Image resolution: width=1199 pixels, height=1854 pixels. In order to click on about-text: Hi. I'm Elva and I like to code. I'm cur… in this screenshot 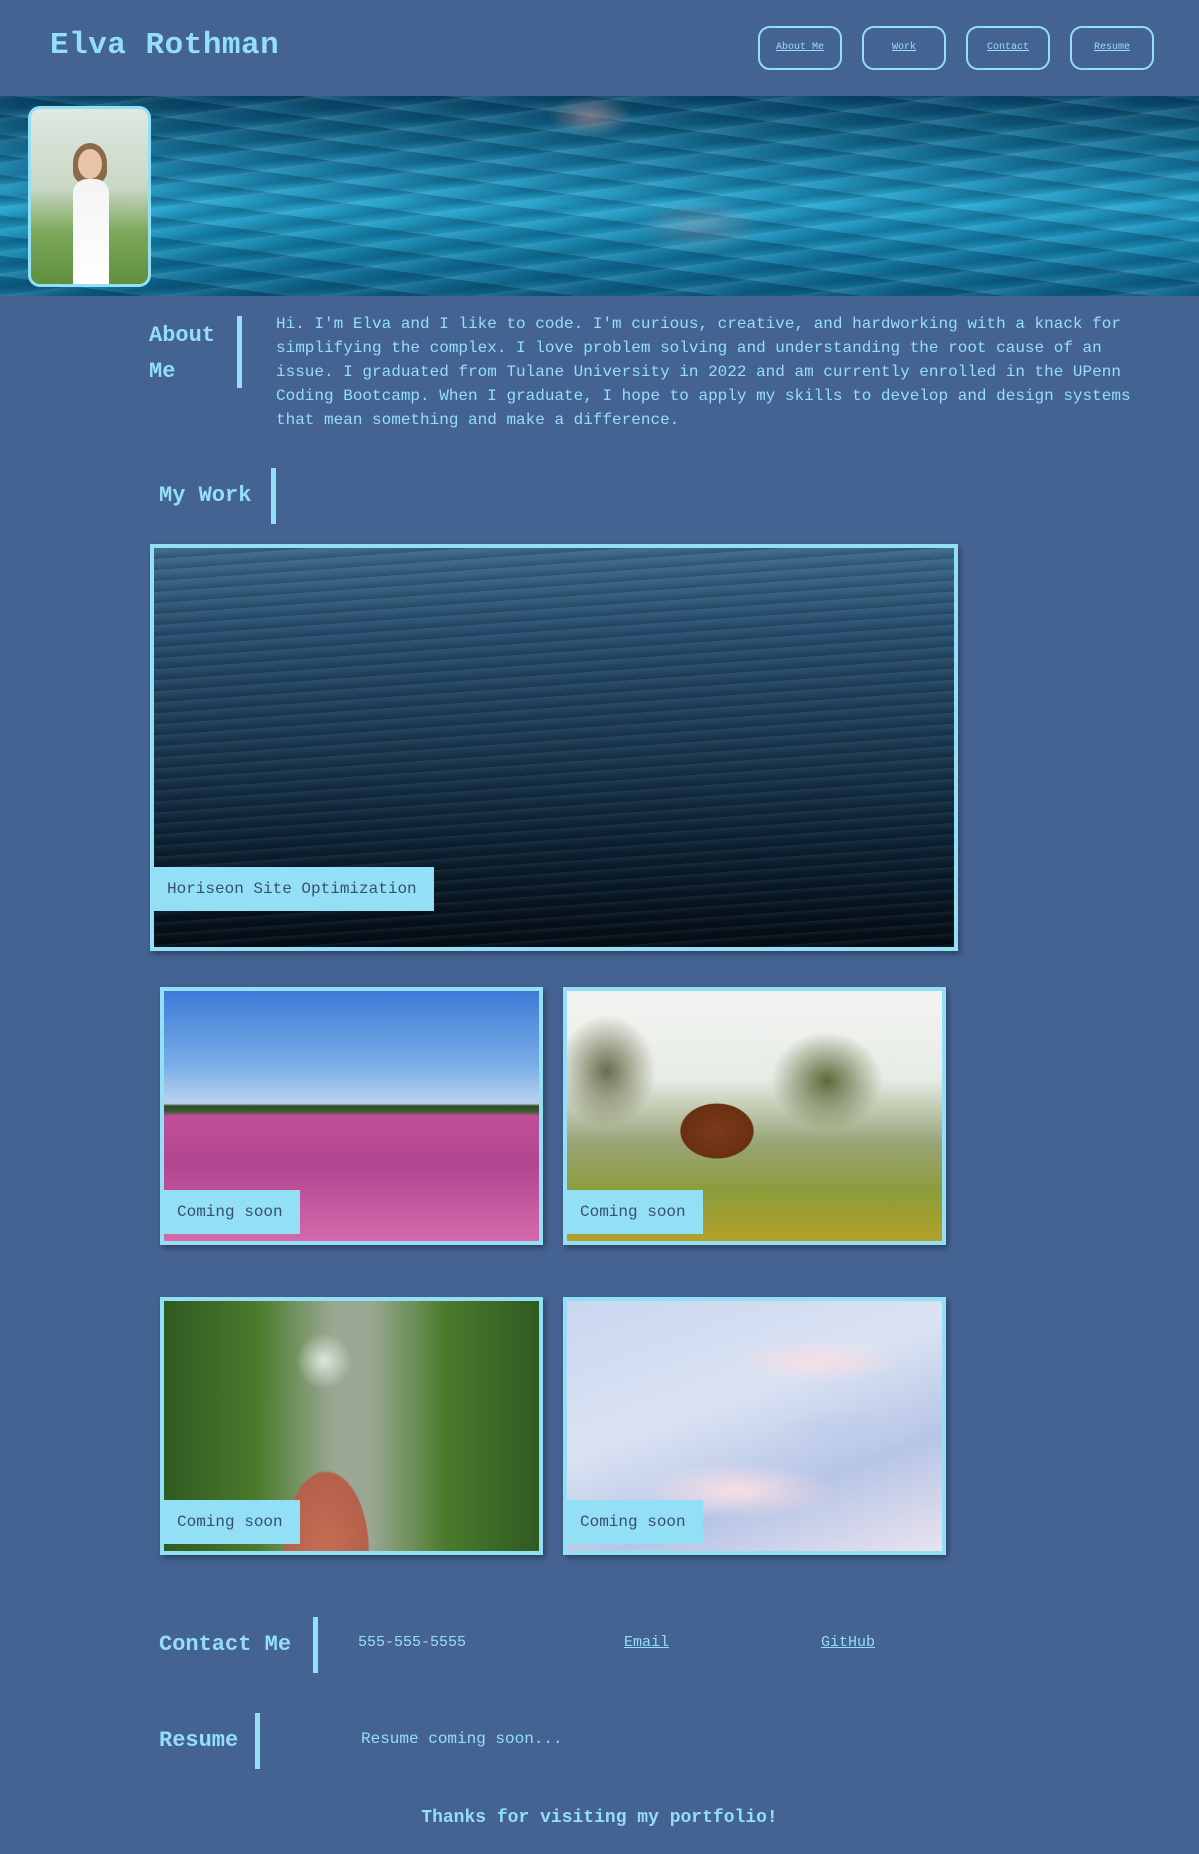, I will do `click(703, 372)`.